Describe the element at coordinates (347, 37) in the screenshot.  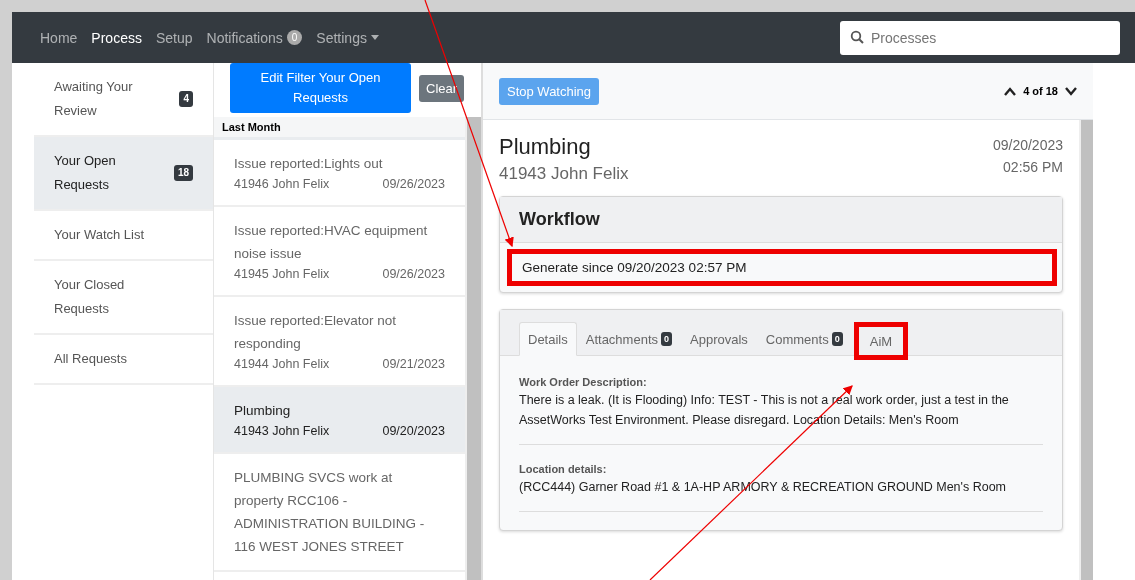
I see `nav-link: Settings` at that location.